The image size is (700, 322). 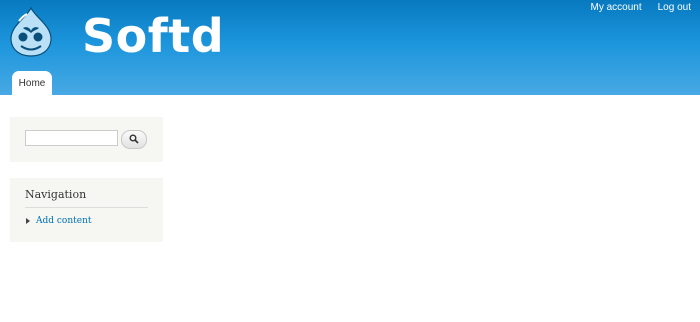 What do you see at coordinates (64, 221) in the screenshot?
I see `nav-item-label: Add content` at bounding box center [64, 221].